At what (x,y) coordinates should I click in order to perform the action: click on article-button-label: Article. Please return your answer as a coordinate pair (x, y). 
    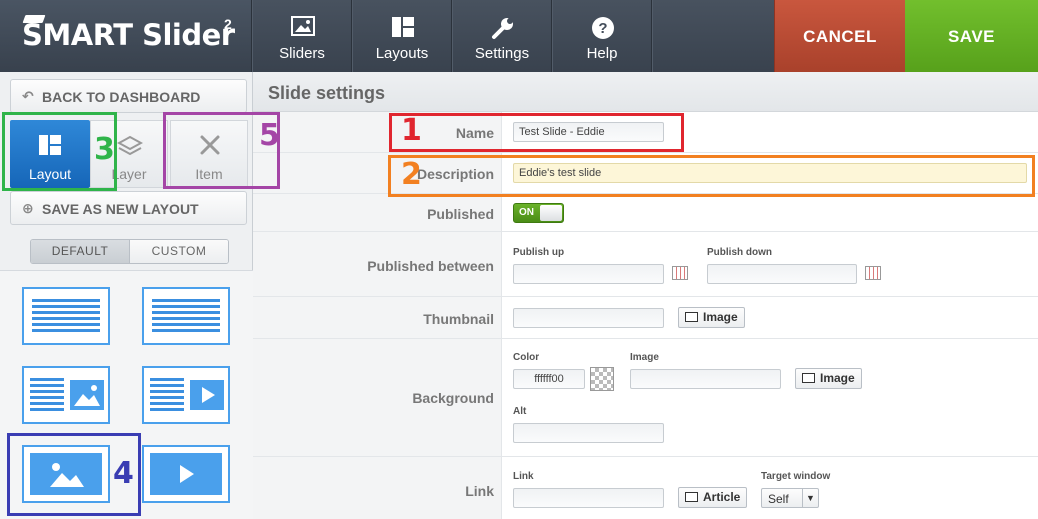
    Looking at the image, I should click on (722, 497).